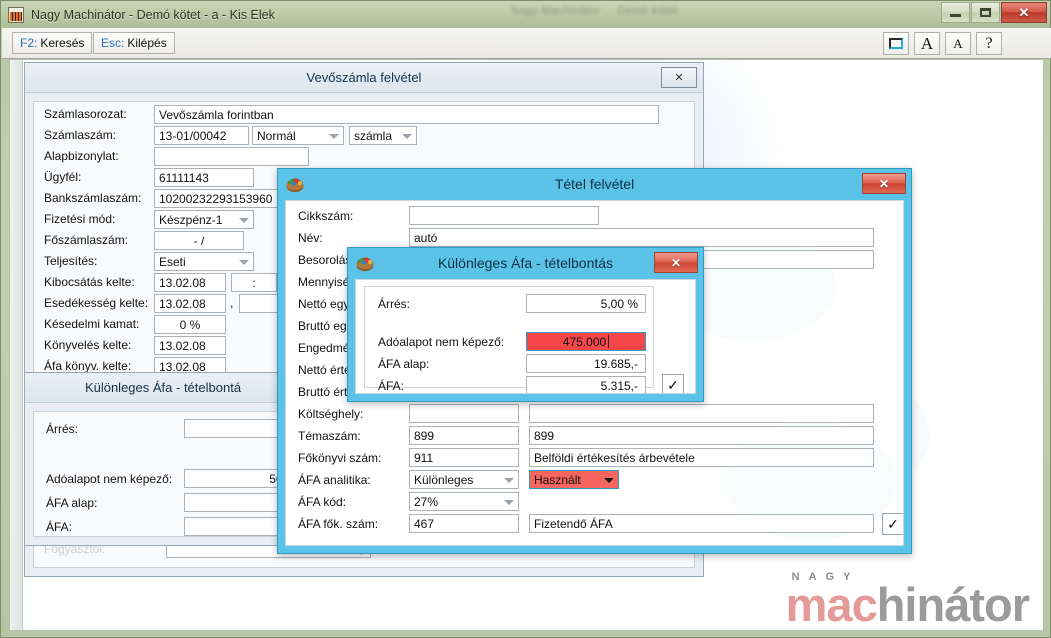 This screenshot has width=1051, height=638. What do you see at coordinates (464, 523) in the screenshot?
I see `input-afa-fok-szam: 467` at bounding box center [464, 523].